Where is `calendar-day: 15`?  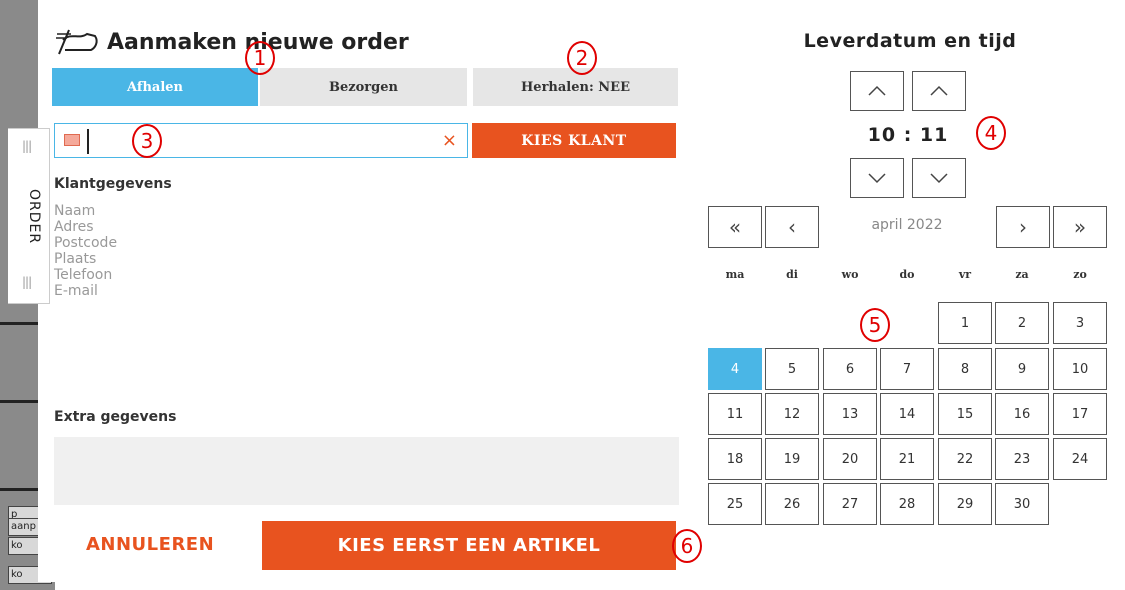
calendar-day: 15 is located at coordinates (965, 414).